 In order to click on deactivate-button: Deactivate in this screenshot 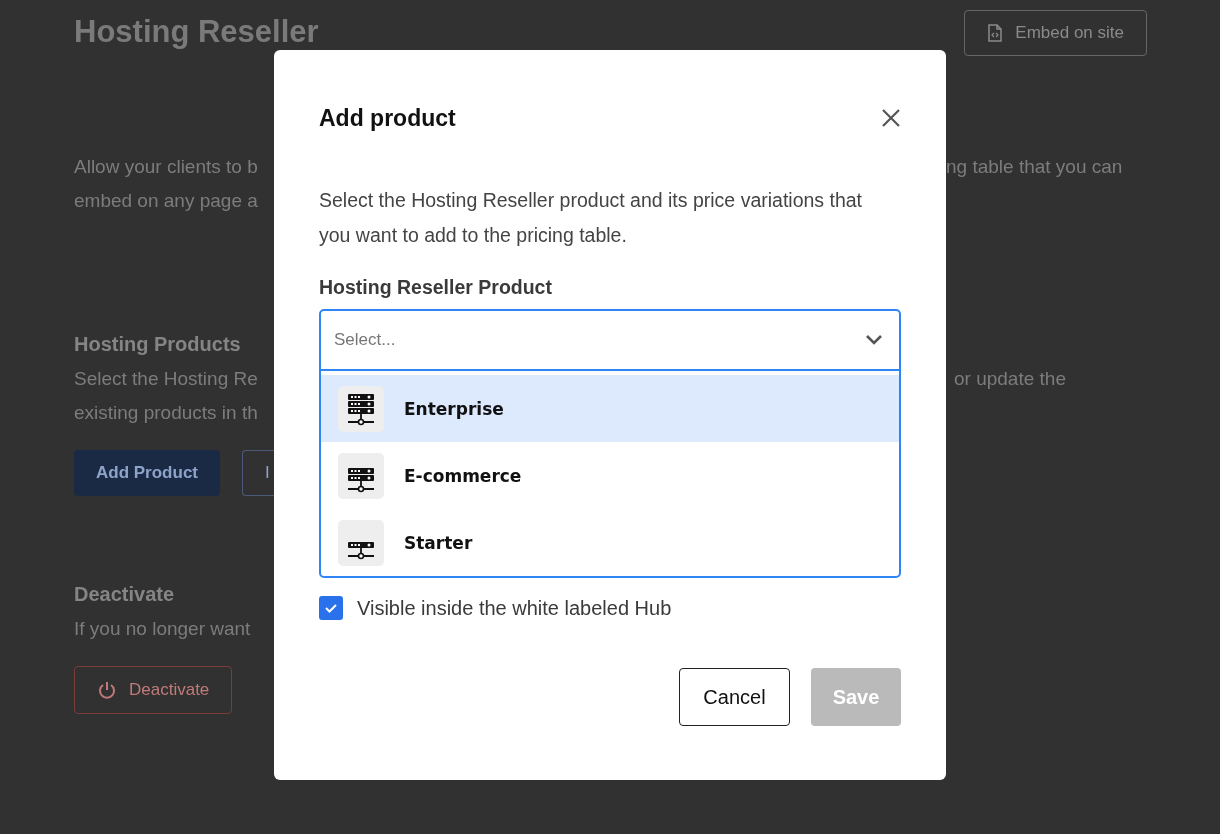, I will do `click(153, 690)`.